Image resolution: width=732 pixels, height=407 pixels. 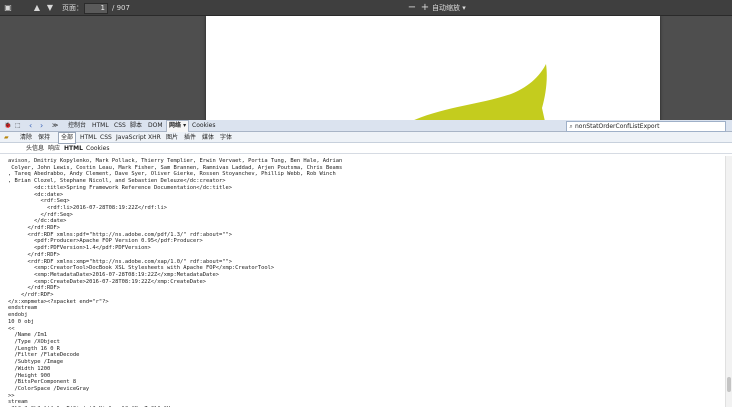 What do you see at coordinates (6, 137) in the screenshot?
I see `net-clear-icon: ▰` at bounding box center [6, 137].